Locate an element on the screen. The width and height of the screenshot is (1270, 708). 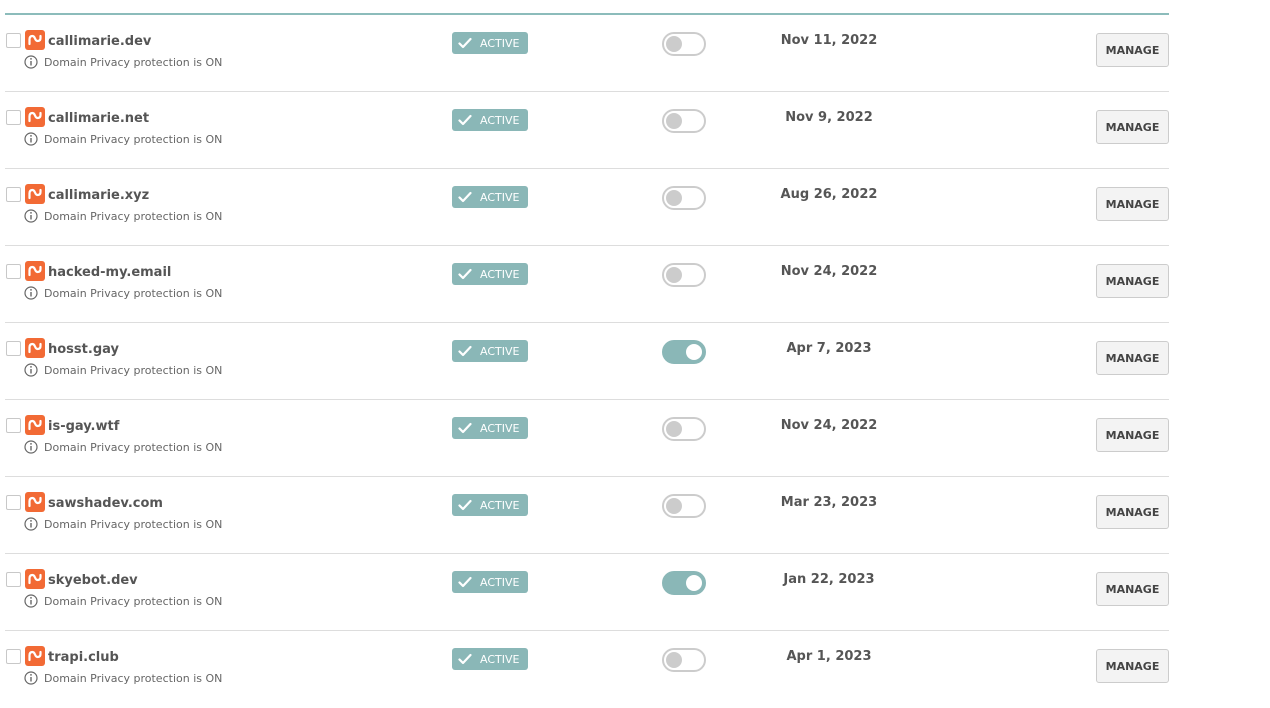
domain-name-link: skyebot.dev is located at coordinates (93, 580).